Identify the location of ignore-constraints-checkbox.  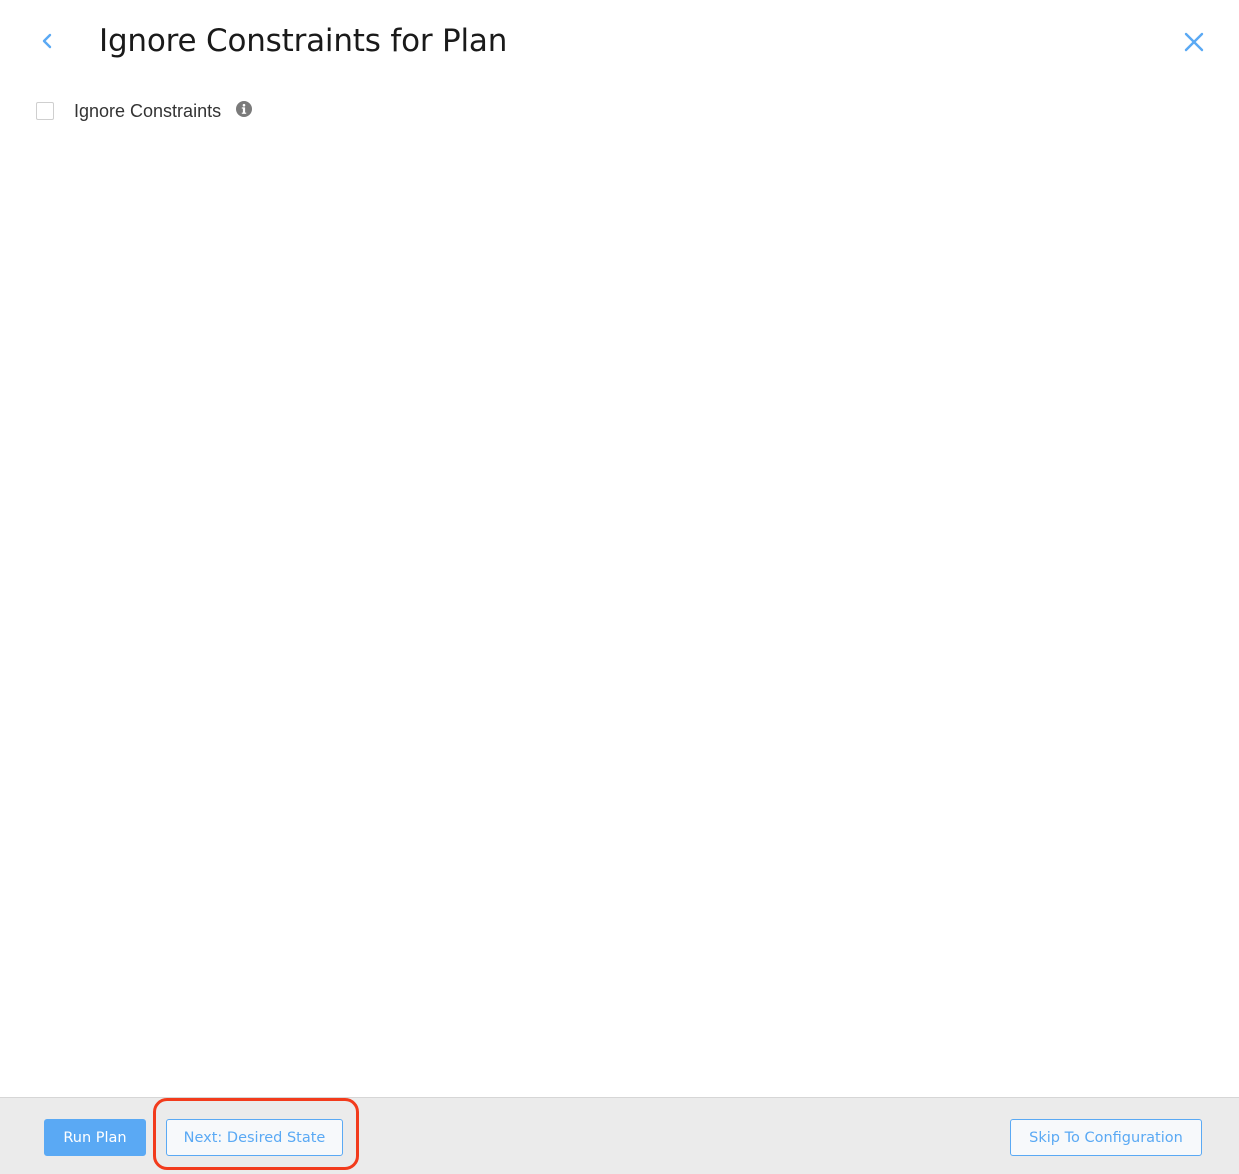
(45, 111).